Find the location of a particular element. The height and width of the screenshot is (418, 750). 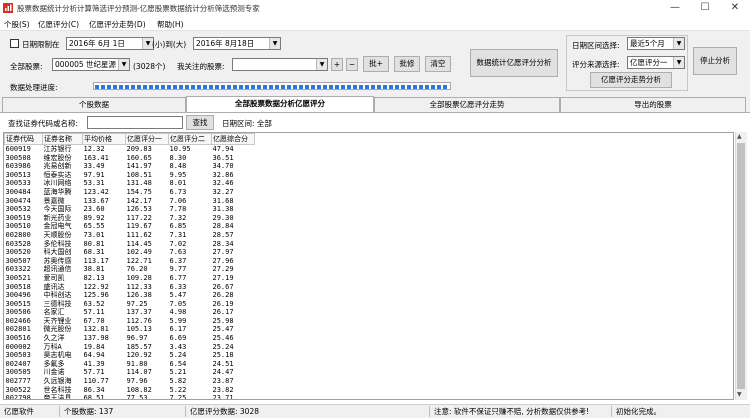

tab-stock-data: 个股数据 is located at coordinates (94, 104).